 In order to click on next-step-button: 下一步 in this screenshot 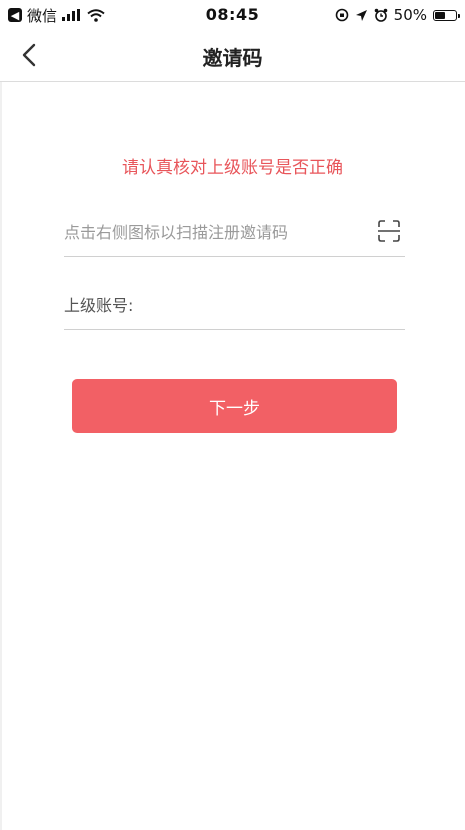, I will do `click(234, 406)`.